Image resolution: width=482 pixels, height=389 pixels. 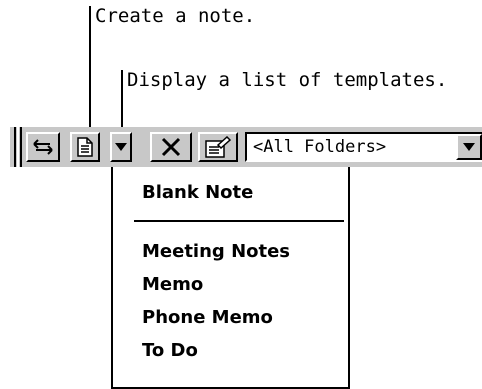 I want to click on menu-item-phone-memo: Phone Memo, so click(x=207, y=318).